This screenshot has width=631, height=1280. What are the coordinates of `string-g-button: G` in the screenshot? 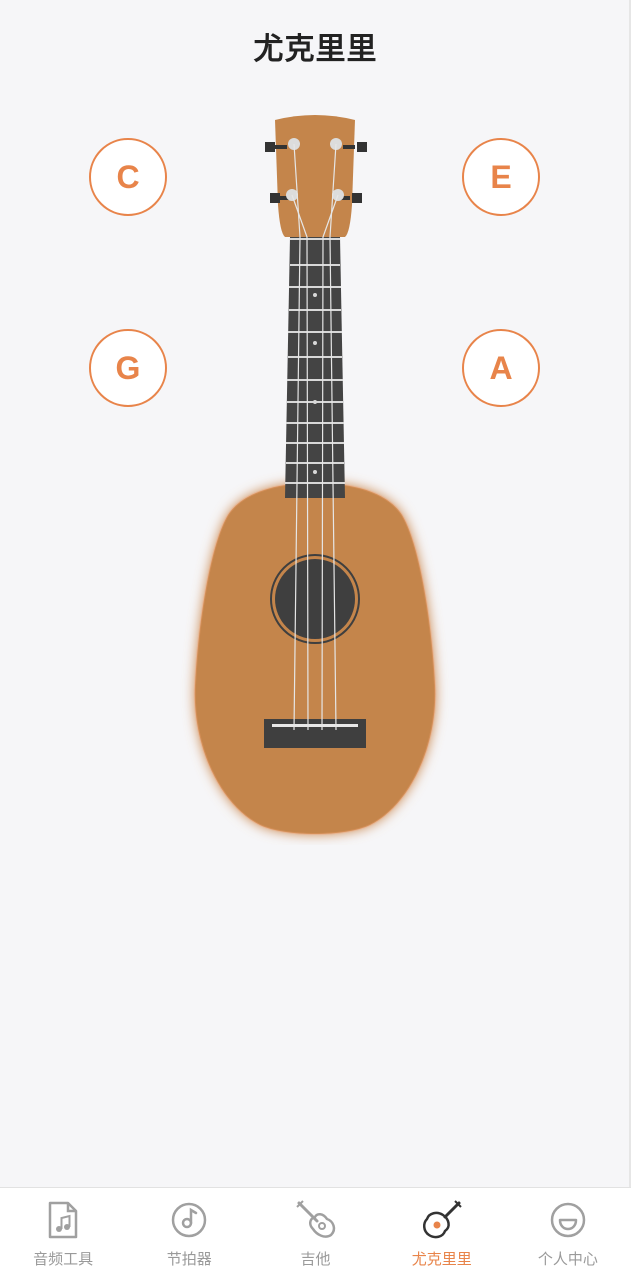 It's located at (128, 368).